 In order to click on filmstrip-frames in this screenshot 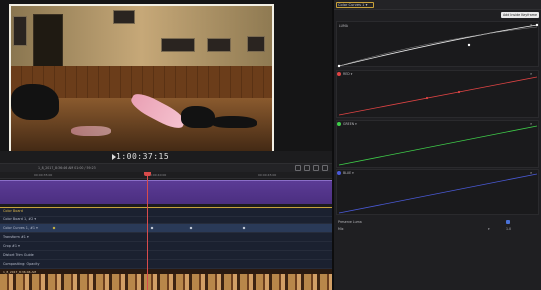, I will do `click(166, 282)`.